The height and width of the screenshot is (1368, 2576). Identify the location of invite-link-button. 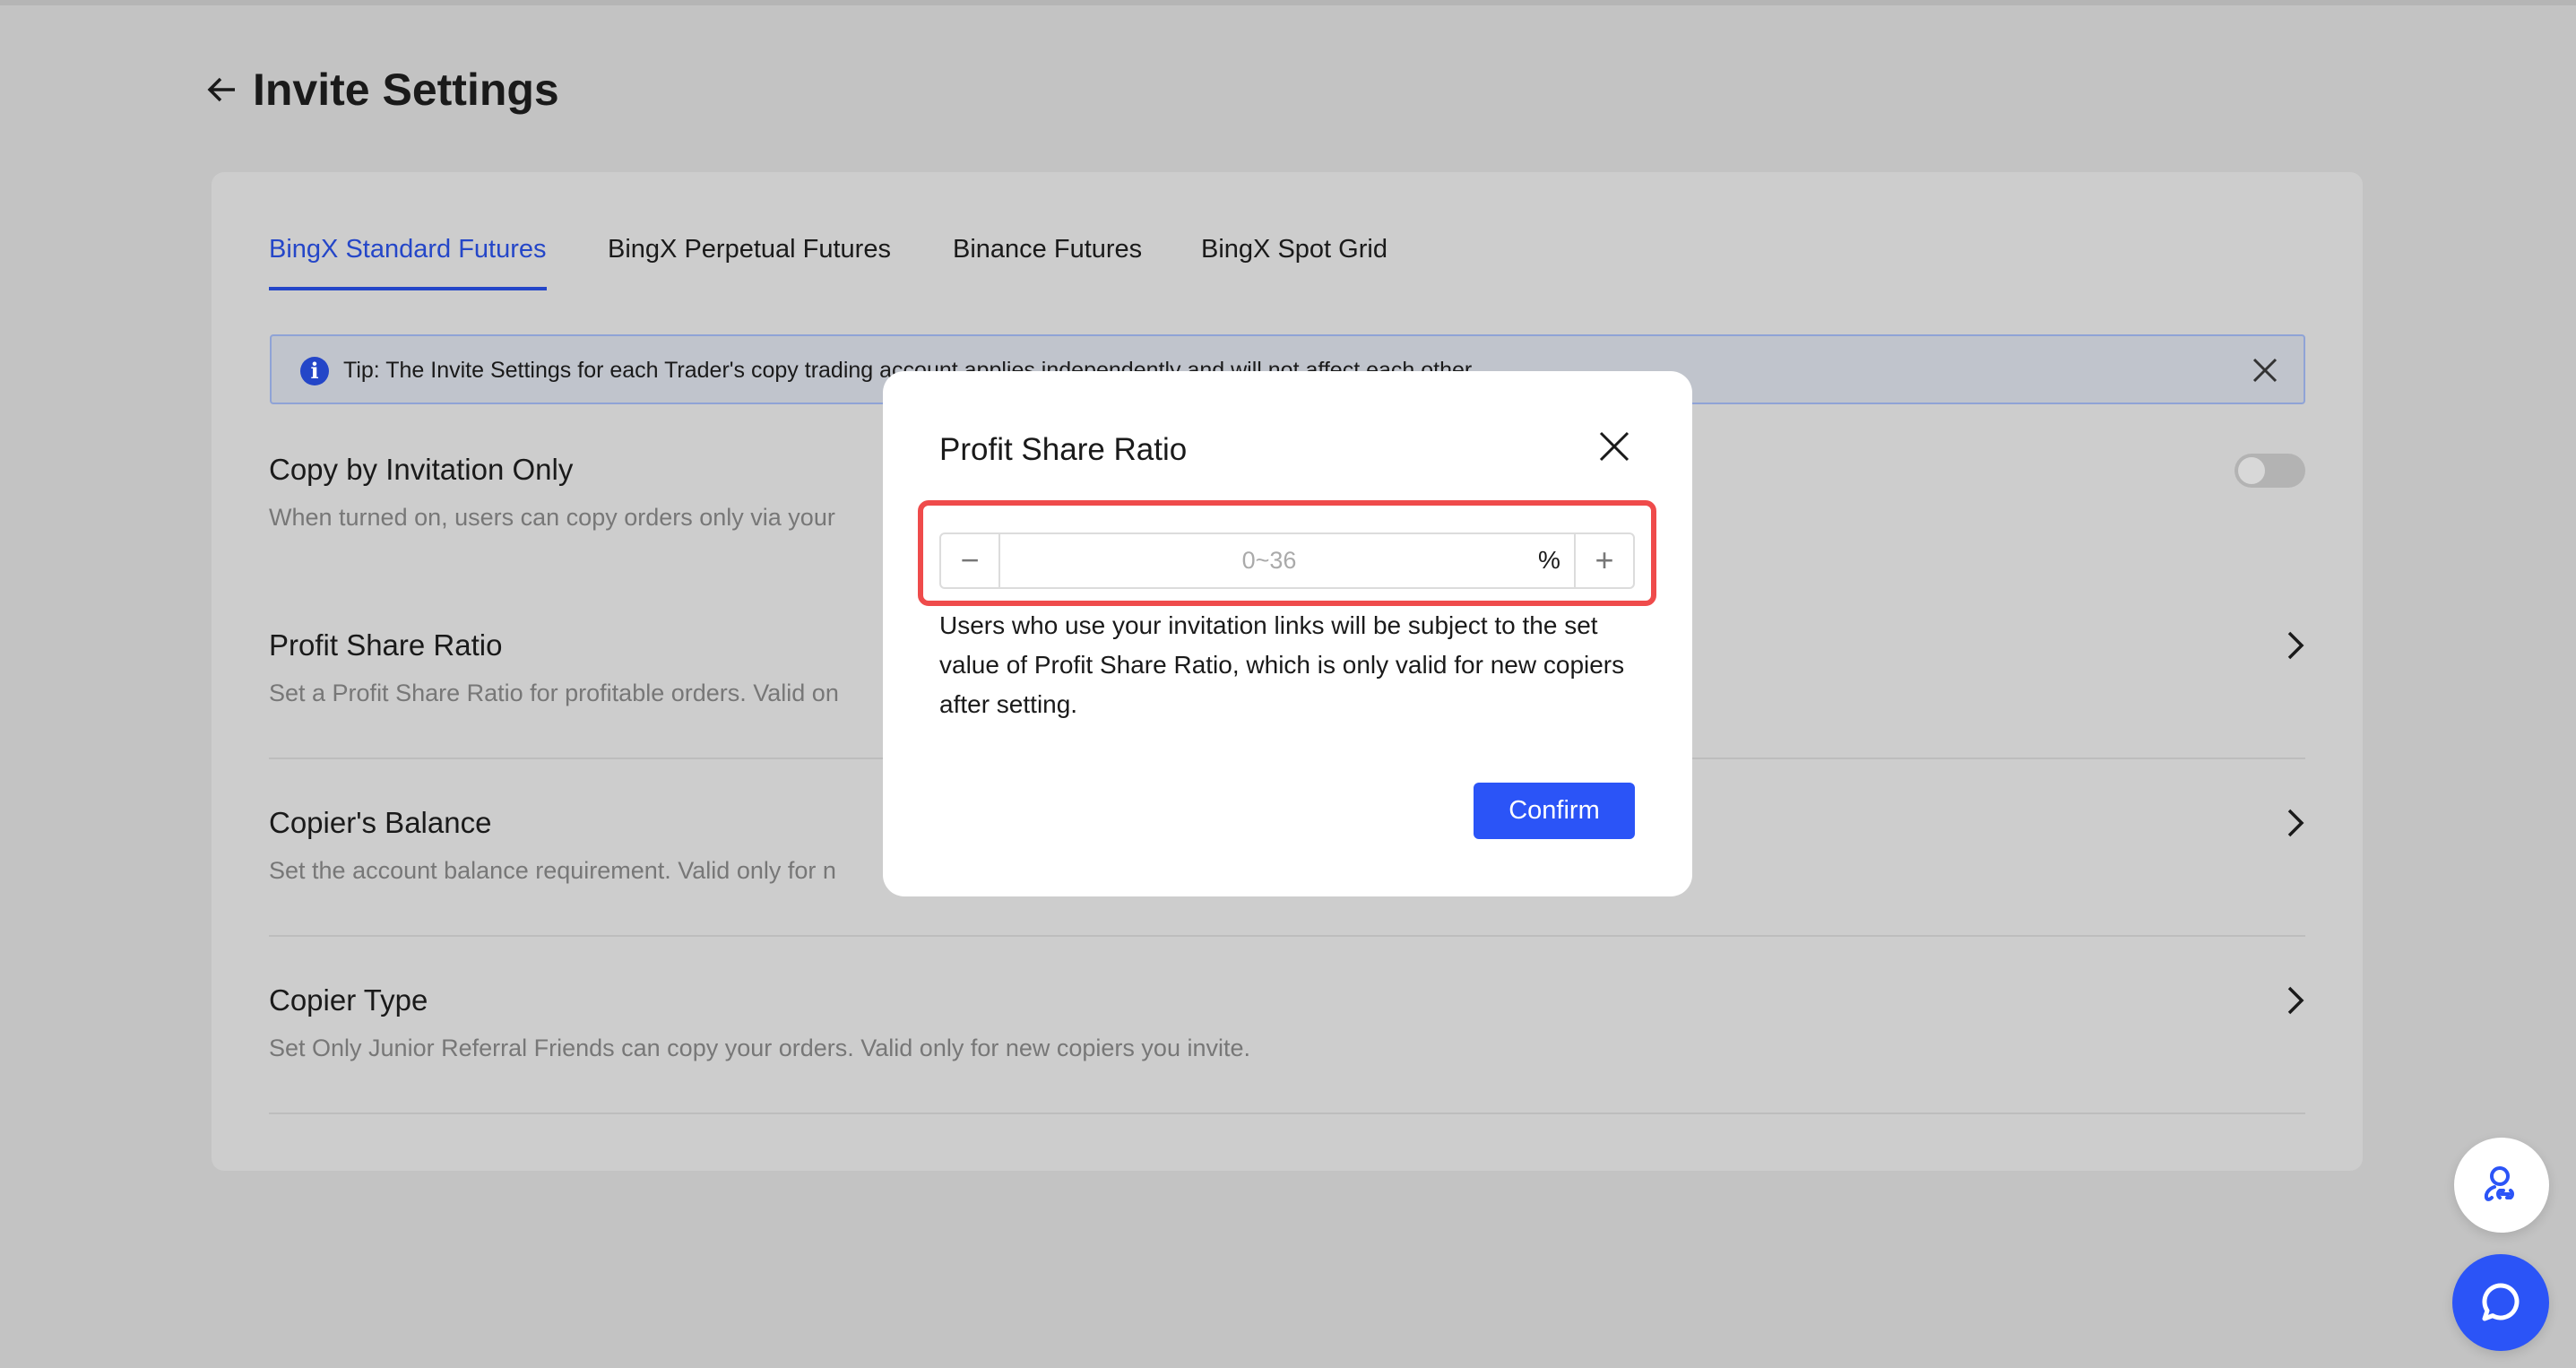
(2501, 1185).